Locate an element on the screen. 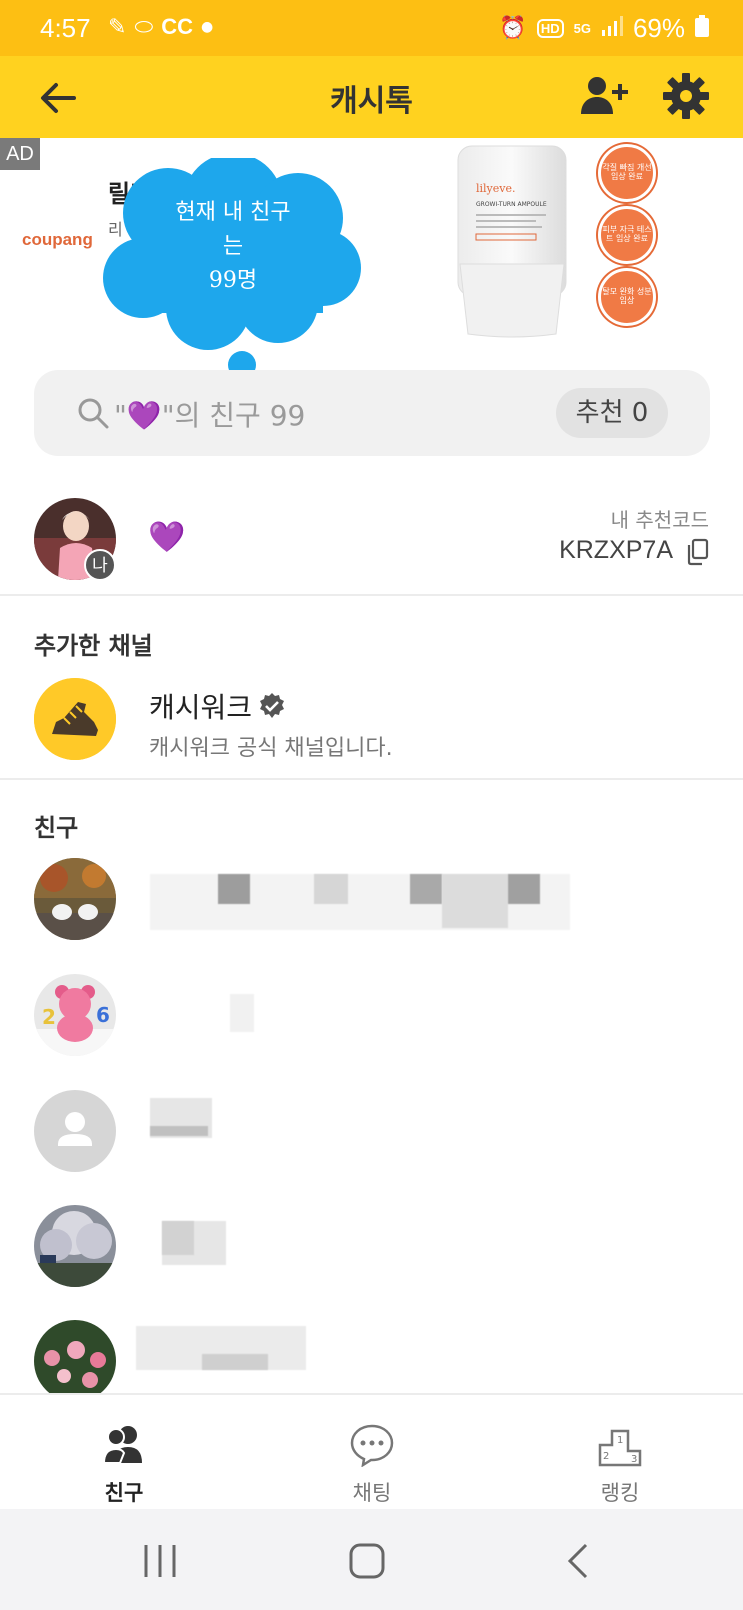 The height and width of the screenshot is (1610, 743). svg-text: 1 is located at coordinates (620, 1440).